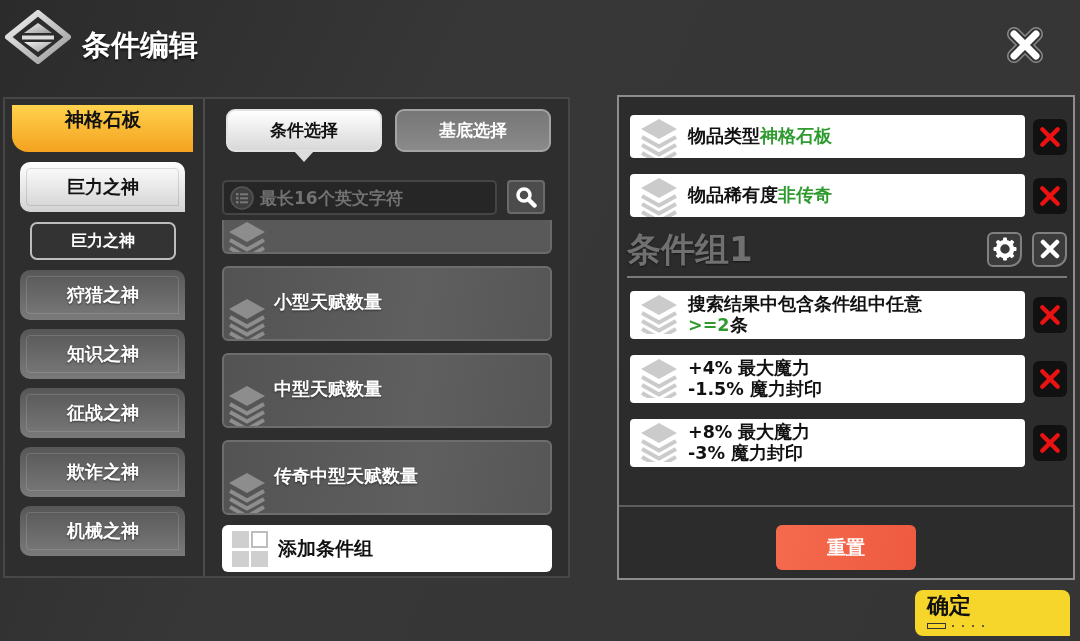 Image resolution: width=1080 pixels, height=641 pixels. I want to click on condition-text: +8% 最大魔力 -3% 魔力封印, so click(749, 443).